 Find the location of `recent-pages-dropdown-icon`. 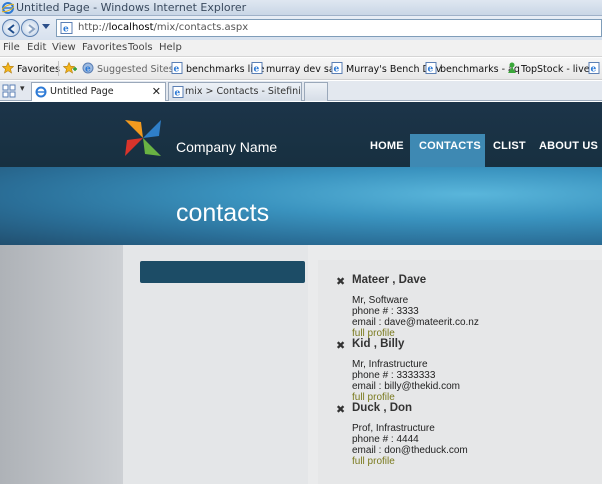

recent-pages-dropdown-icon is located at coordinates (46, 26).